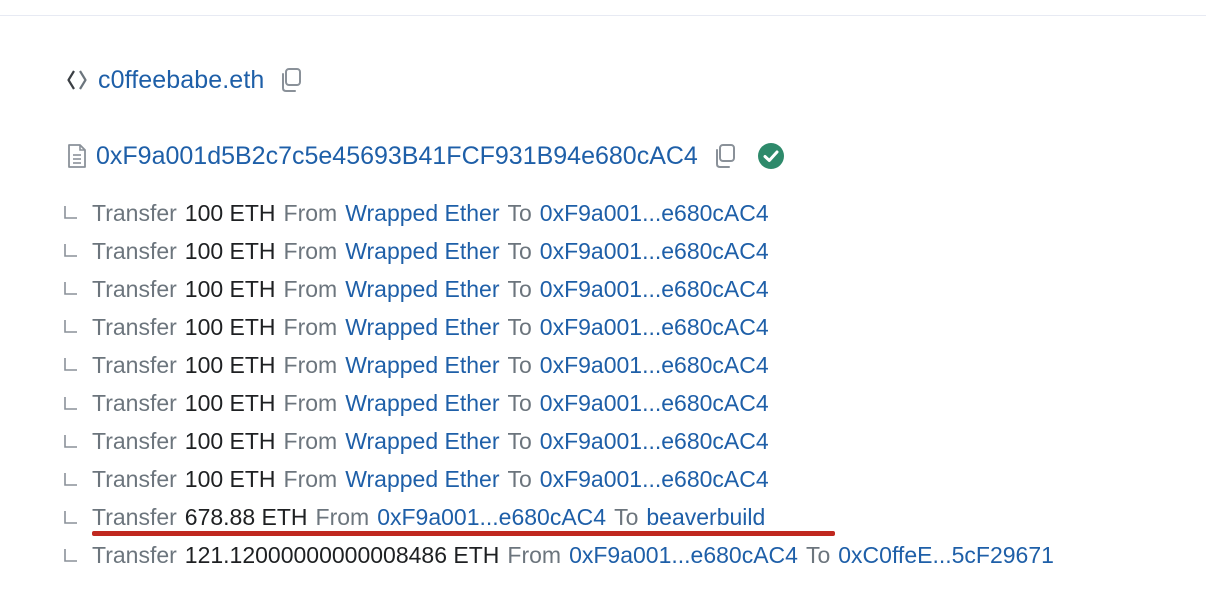  What do you see at coordinates (77, 80) in the screenshot?
I see `ens-diamond-icon` at bounding box center [77, 80].